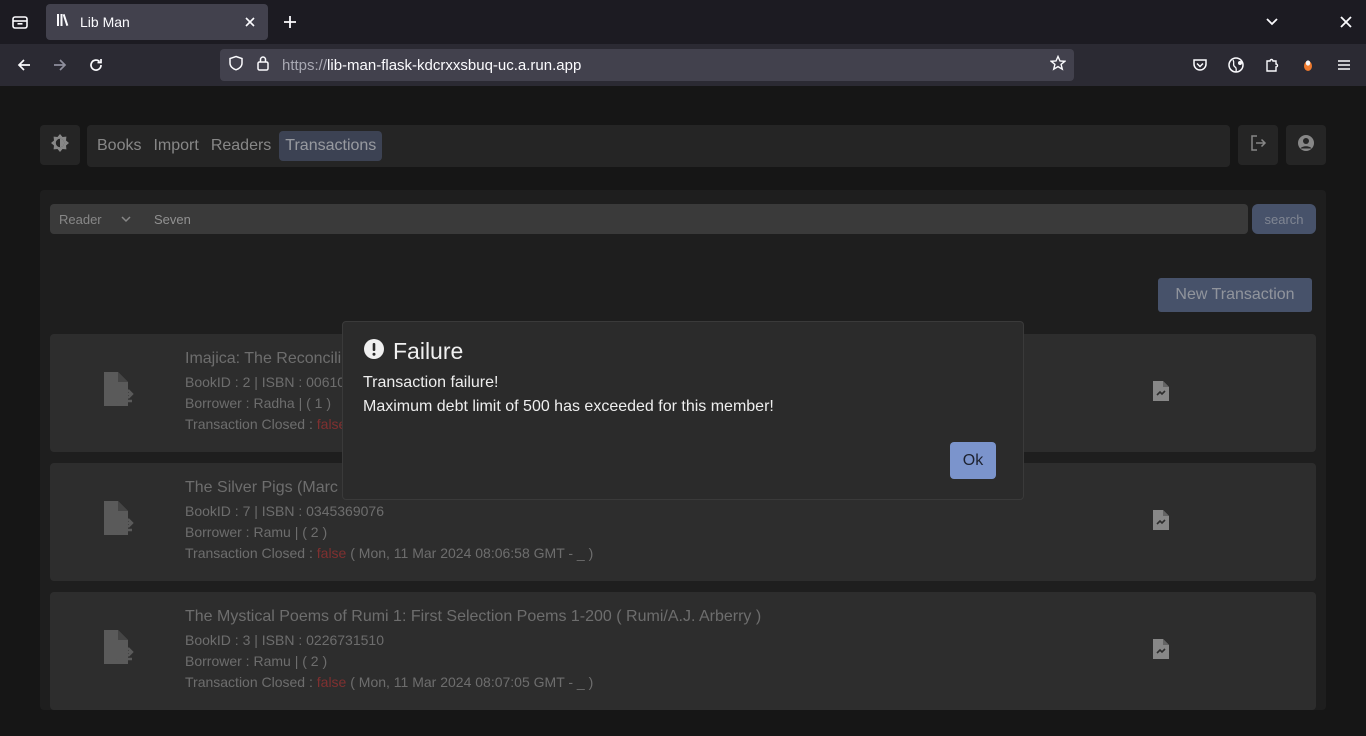  What do you see at coordinates (1344, 65) in the screenshot?
I see `app-menu-icon` at bounding box center [1344, 65].